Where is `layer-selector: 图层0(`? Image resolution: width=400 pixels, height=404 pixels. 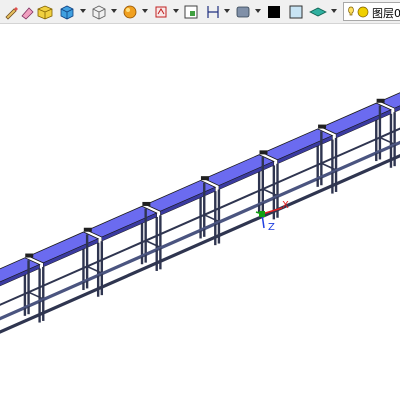
layer-selector: 图层0( is located at coordinates (371, 11).